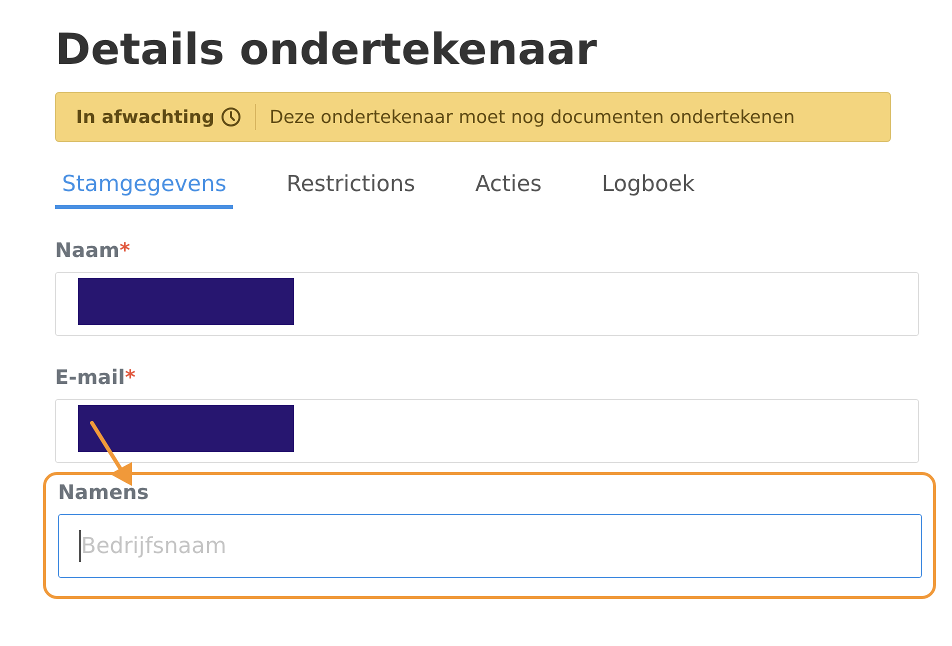 The image size is (952, 646). Describe the element at coordinates (532, 117) in the screenshot. I see `status-message: Deze ondertekenaar moet nog documenten ondertekenen` at that location.